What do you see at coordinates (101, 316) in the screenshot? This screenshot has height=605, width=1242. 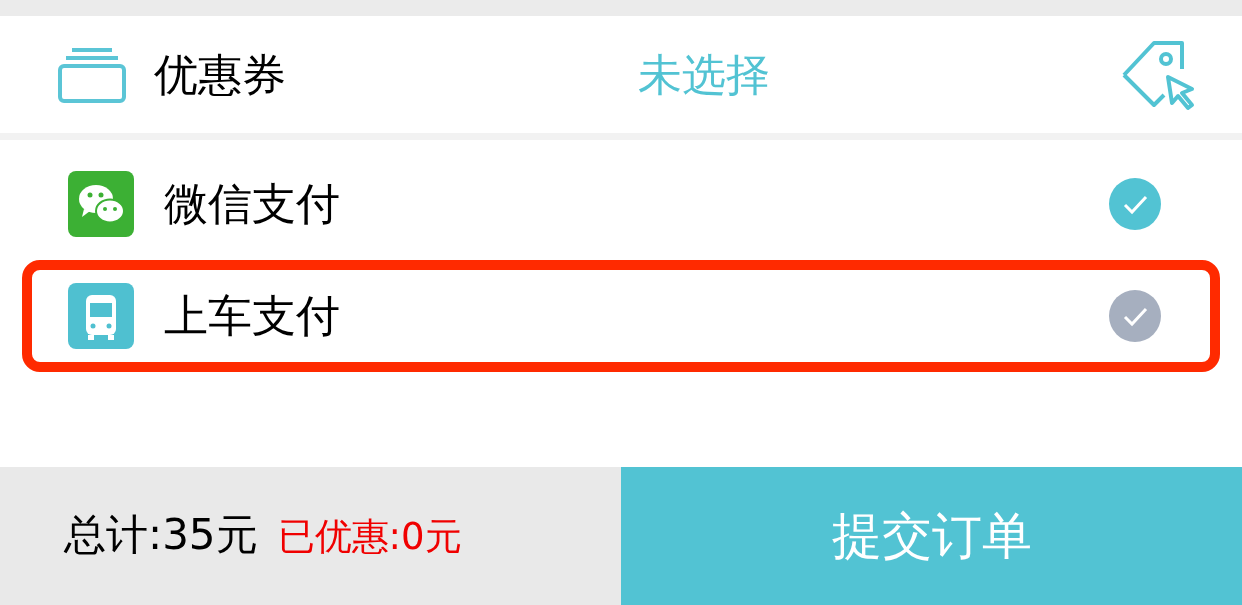 I see `bus-icon` at bounding box center [101, 316].